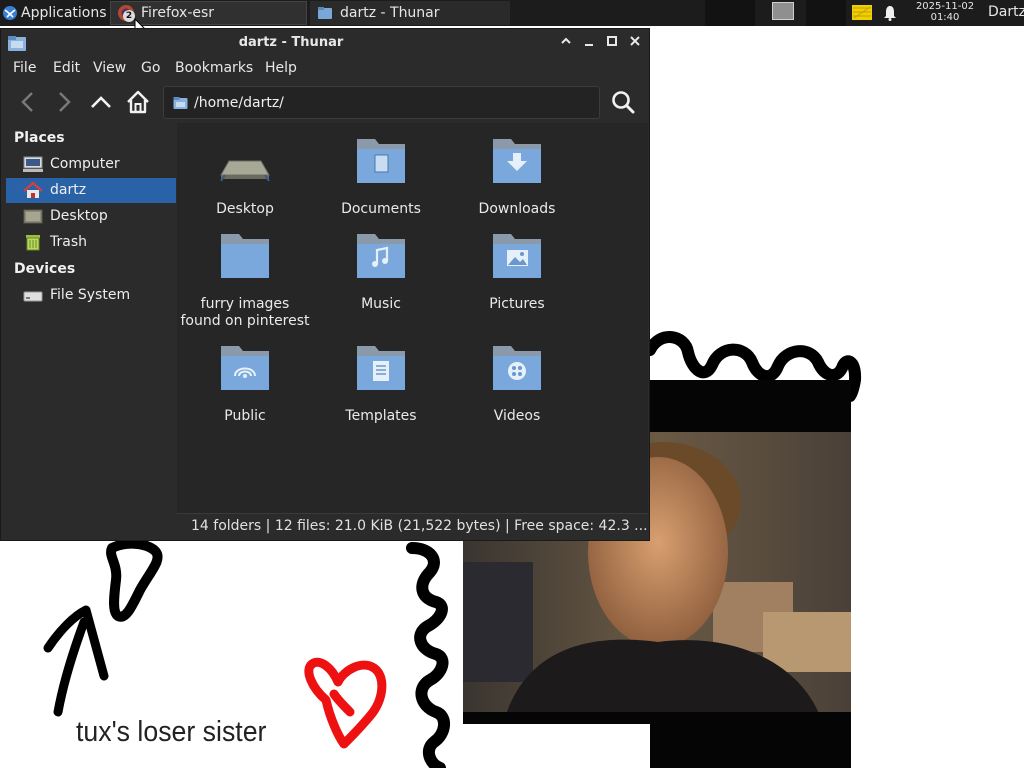 This screenshot has height=768, width=1024. Describe the element at coordinates (68, 242) in the screenshot. I see `sidebar-item-label: Trash` at that location.